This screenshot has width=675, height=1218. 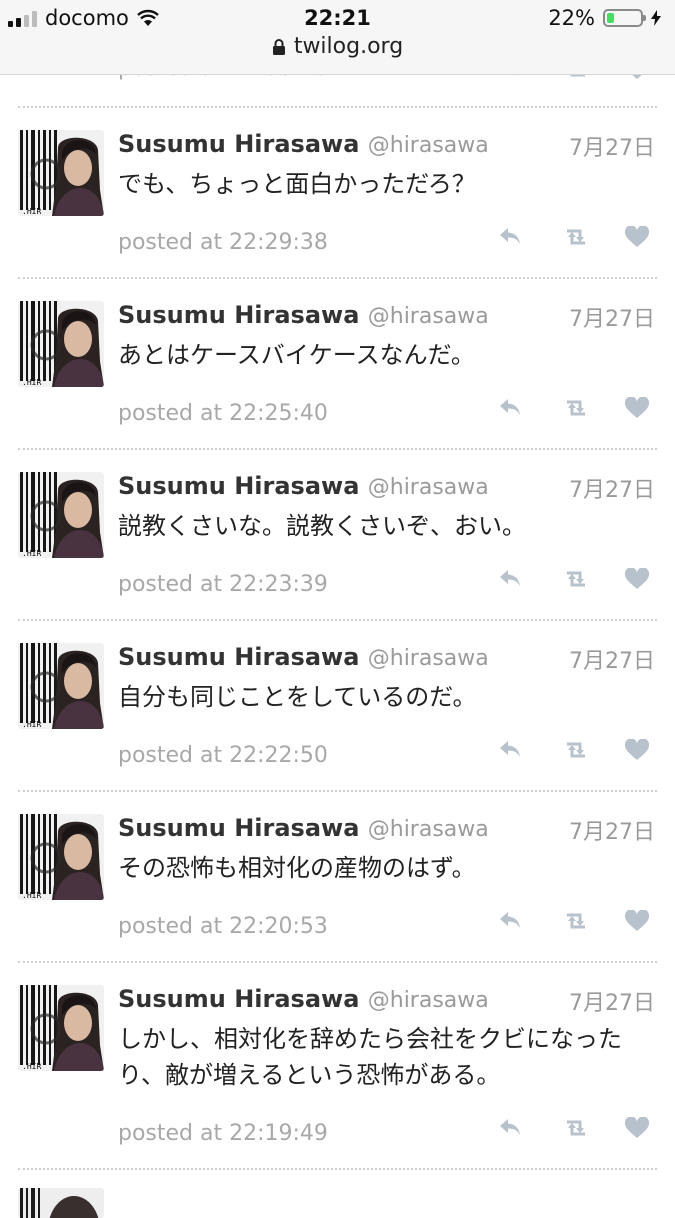 What do you see at coordinates (297, 184) in the screenshot?
I see `tweet-text: でも、ちょっと面白かっただろ？` at bounding box center [297, 184].